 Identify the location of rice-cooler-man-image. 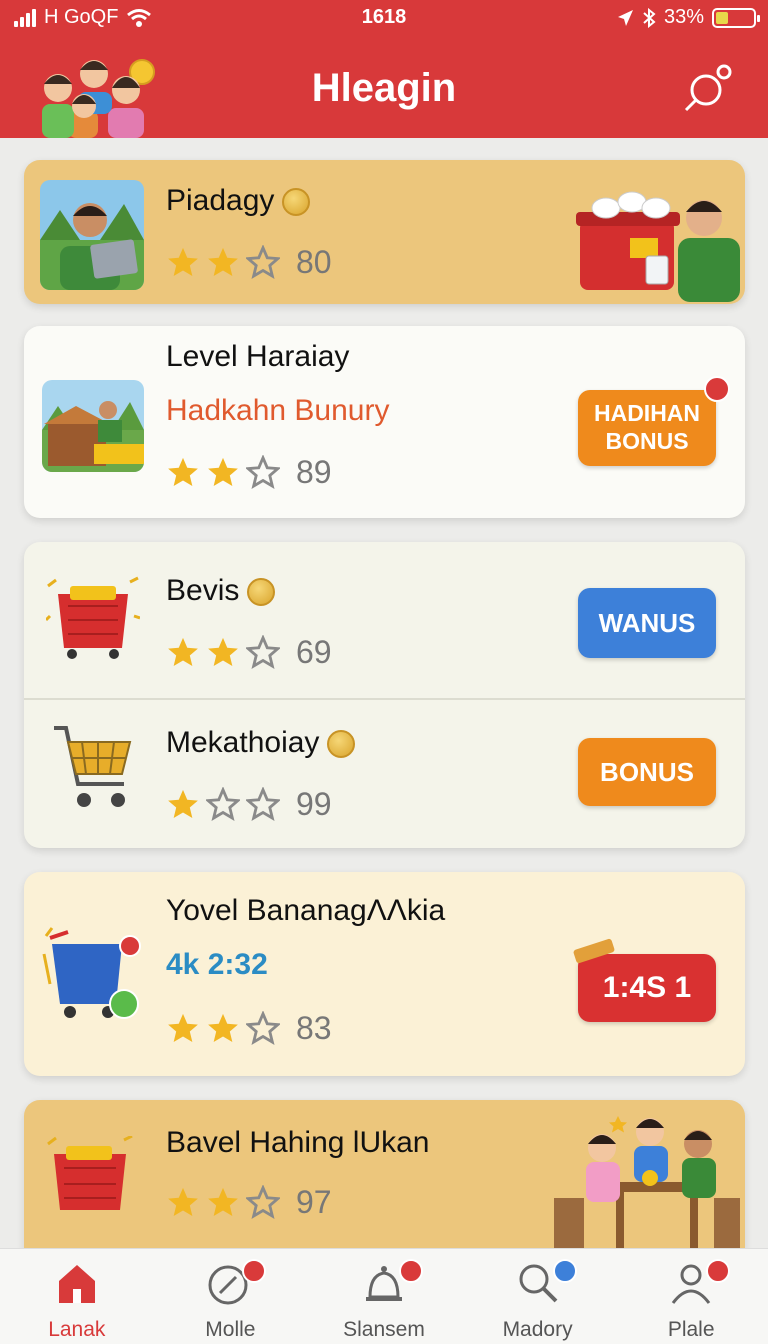
(658, 246).